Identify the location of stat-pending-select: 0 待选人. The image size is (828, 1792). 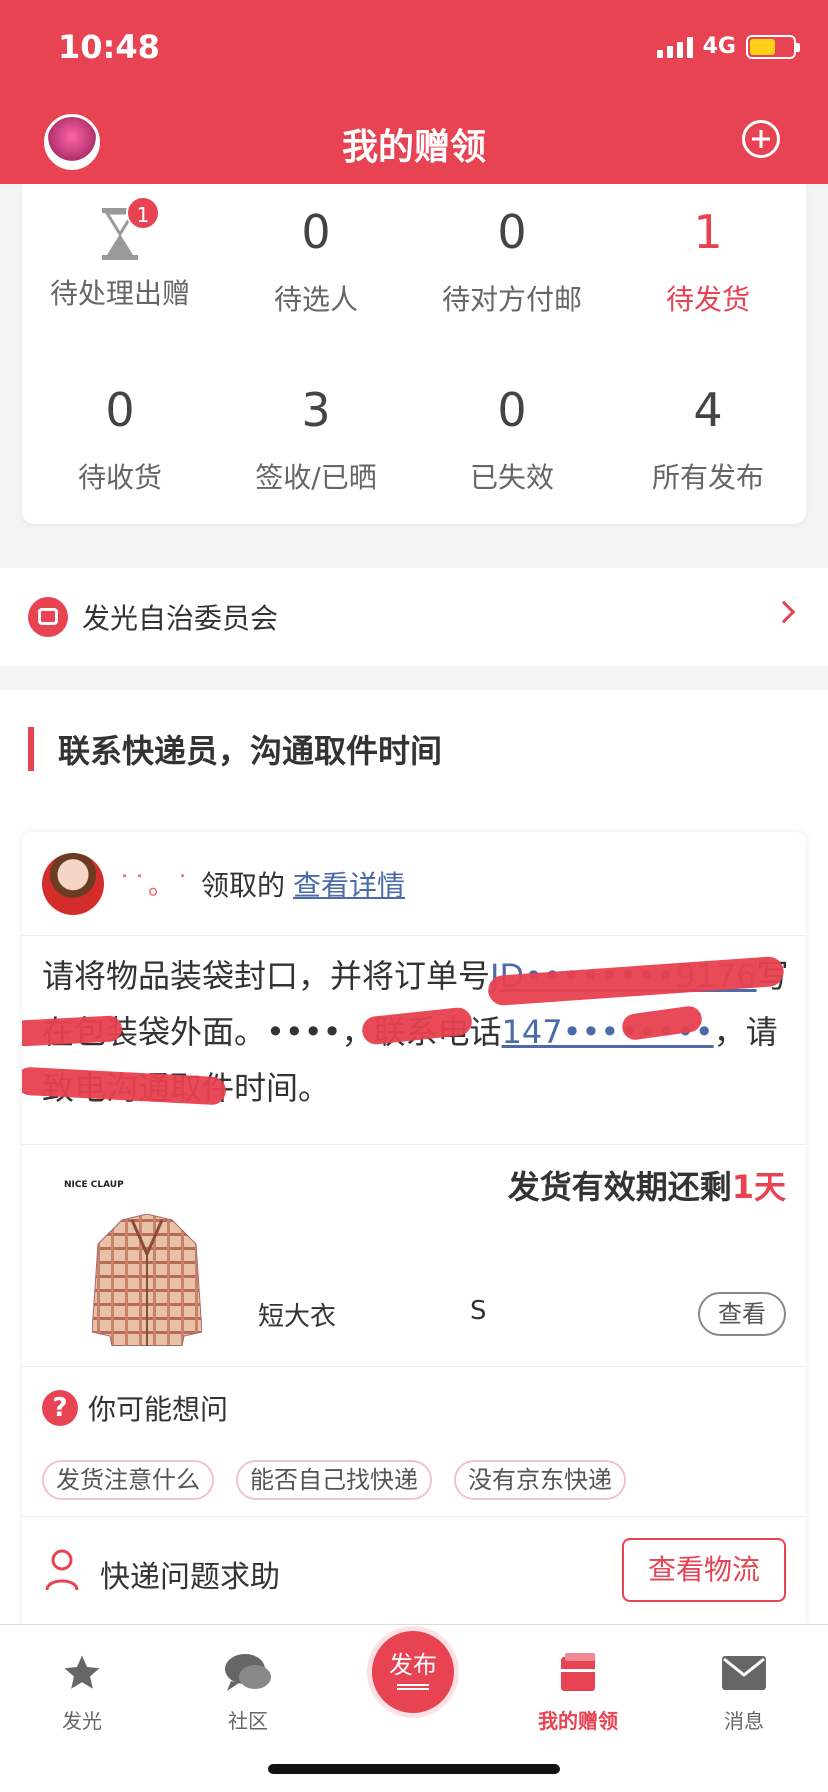
(316, 260).